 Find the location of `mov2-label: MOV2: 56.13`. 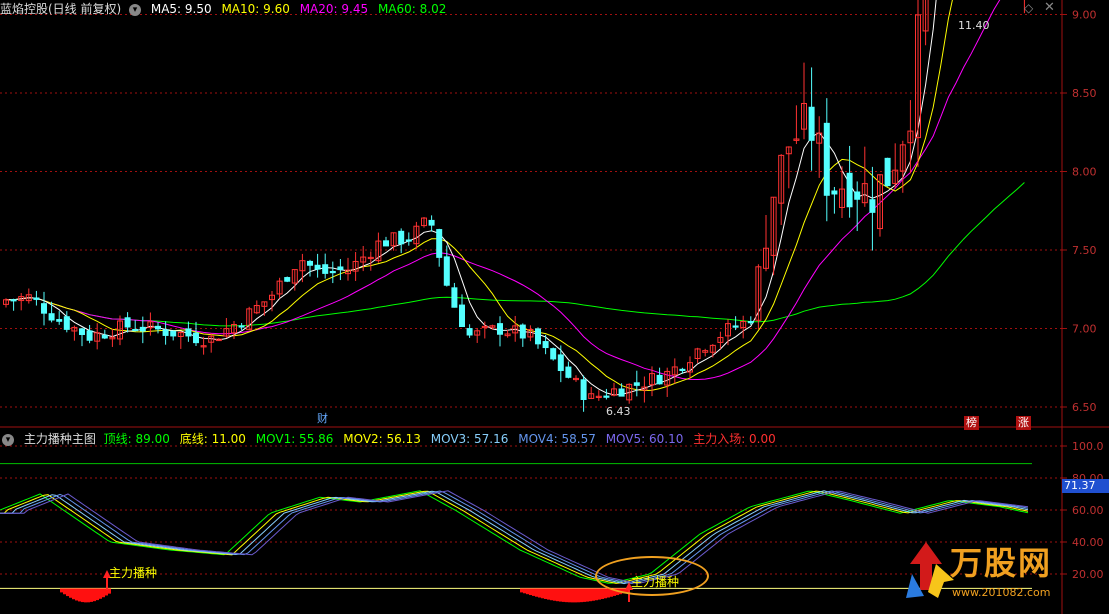

mov2-label: MOV2: 56.13 is located at coordinates (382, 439).